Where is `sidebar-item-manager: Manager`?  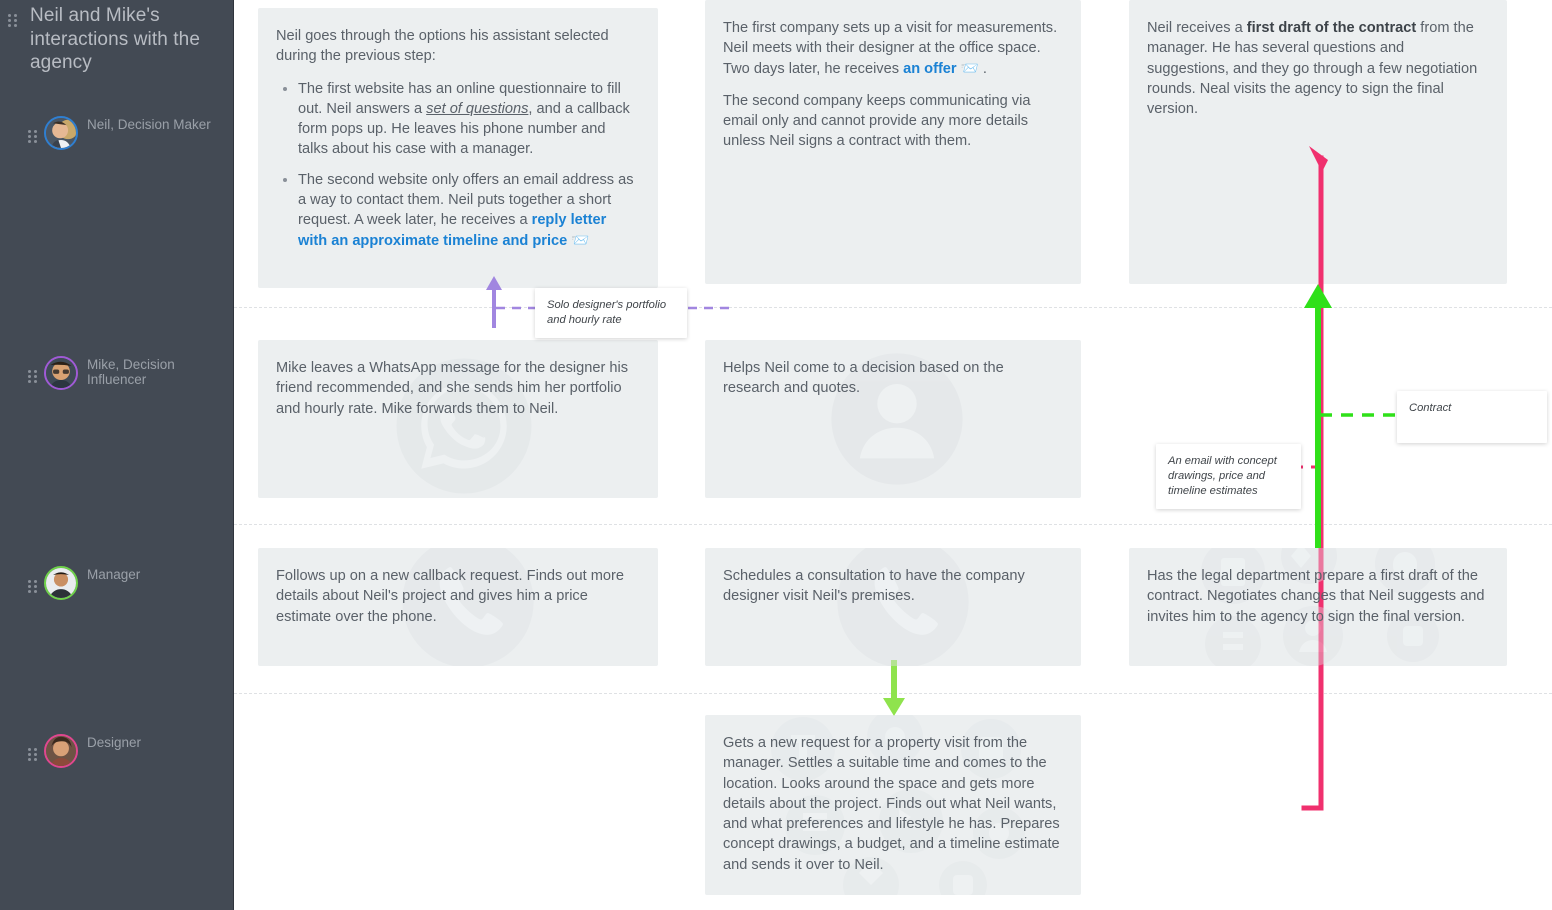
sidebar-item-manager: Manager is located at coordinates (117, 587).